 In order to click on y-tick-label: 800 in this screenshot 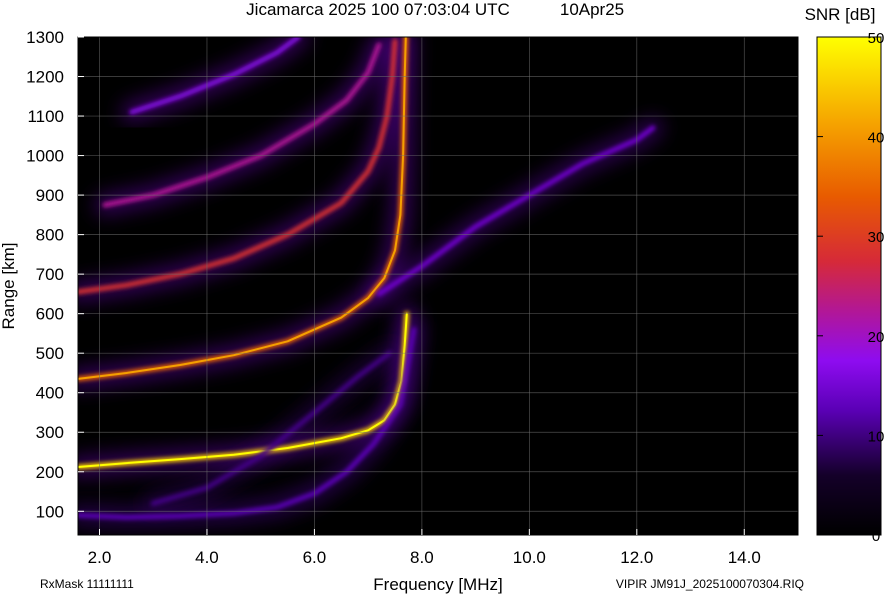, I will do `click(50, 235)`.